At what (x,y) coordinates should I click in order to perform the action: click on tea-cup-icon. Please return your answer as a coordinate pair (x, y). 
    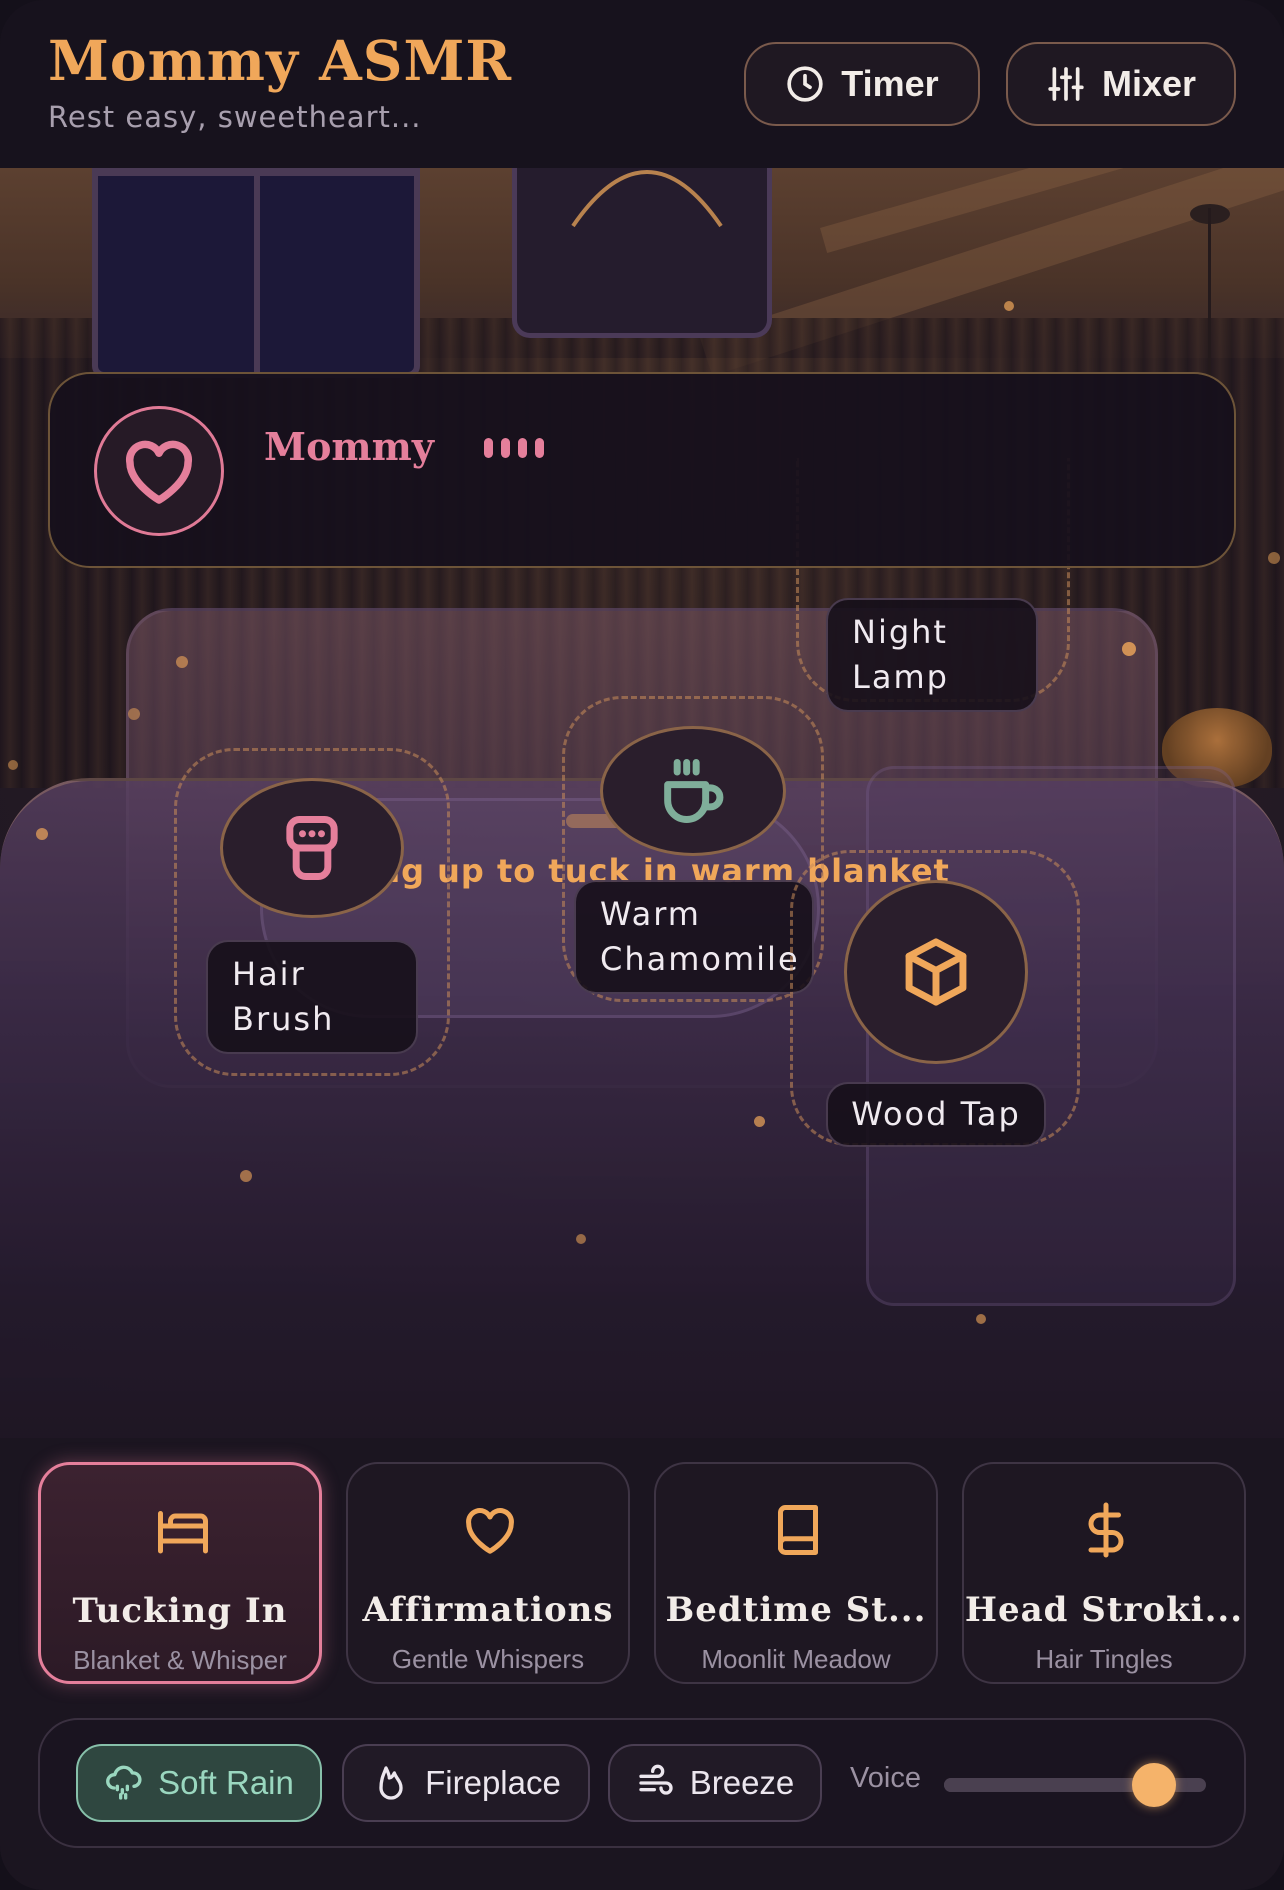
    Looking at the image, I should click on (694, 791).